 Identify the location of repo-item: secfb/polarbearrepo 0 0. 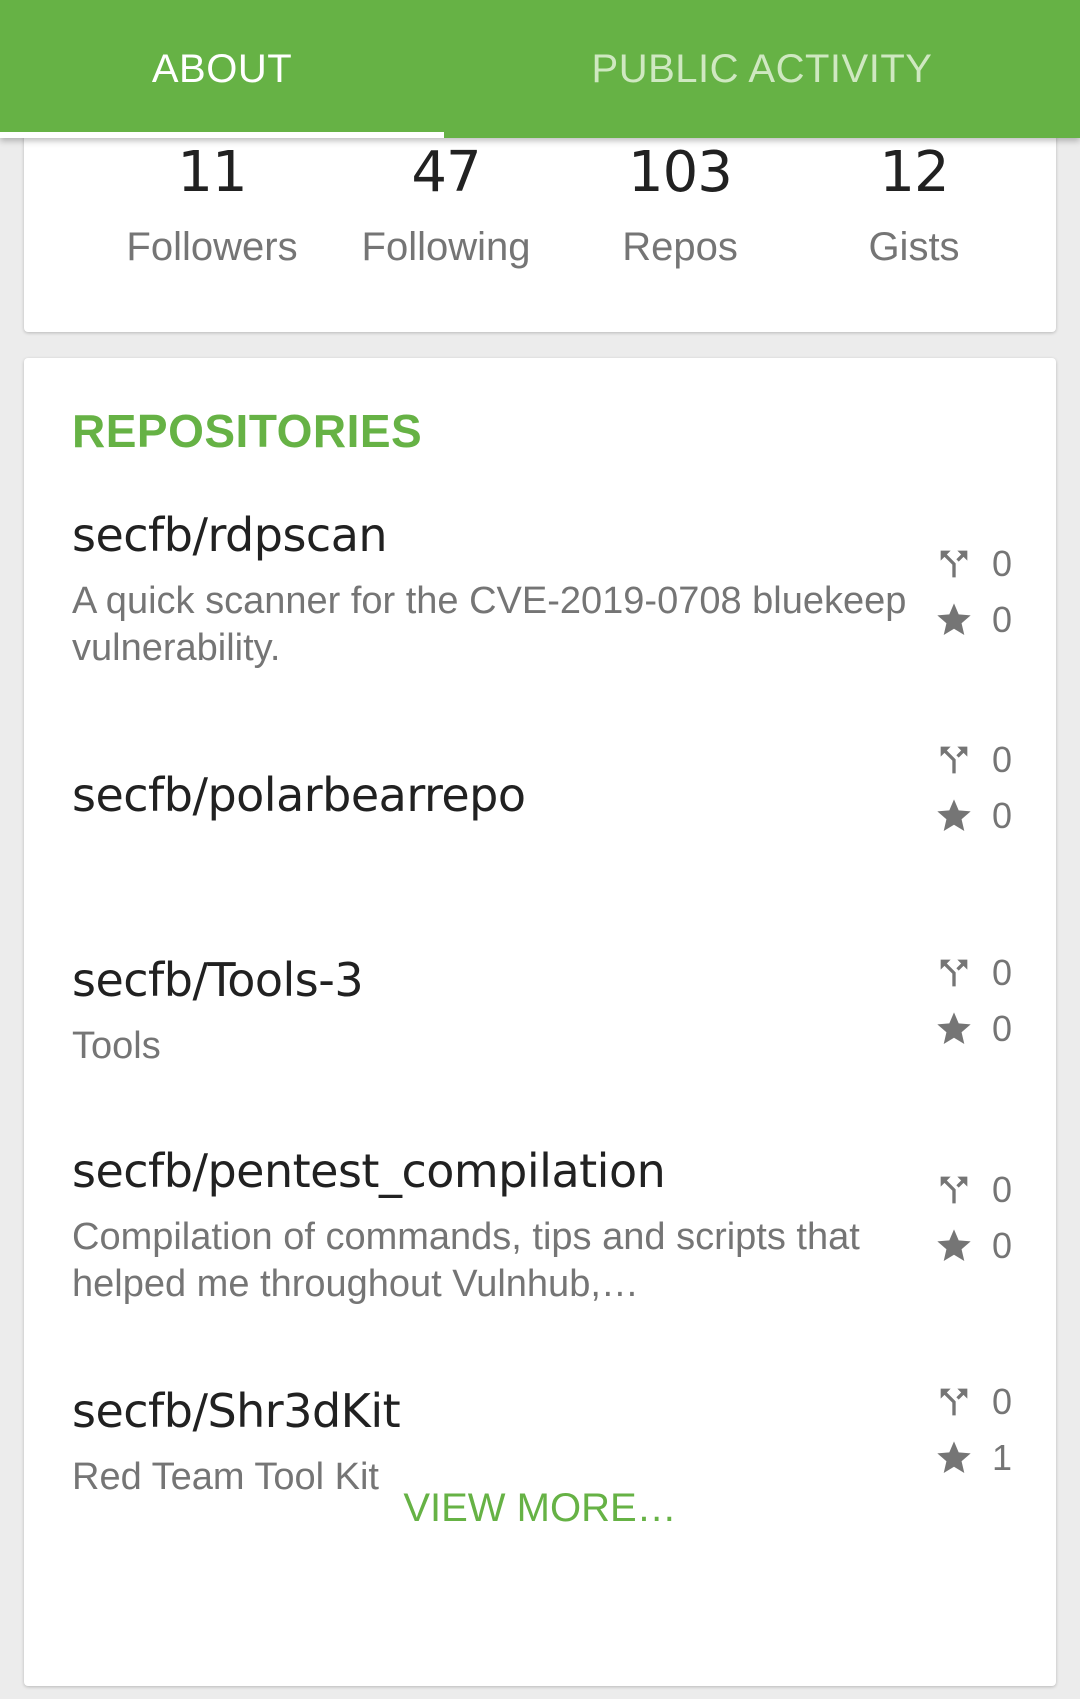
(540, 820).